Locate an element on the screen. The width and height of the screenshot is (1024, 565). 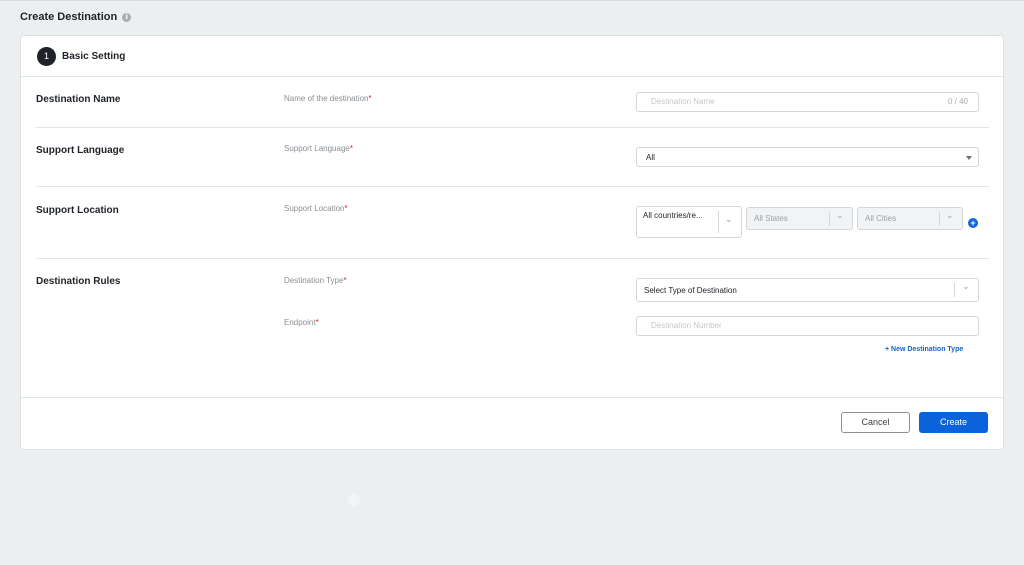
caret-down-icon is located at coordinates (969, 158).